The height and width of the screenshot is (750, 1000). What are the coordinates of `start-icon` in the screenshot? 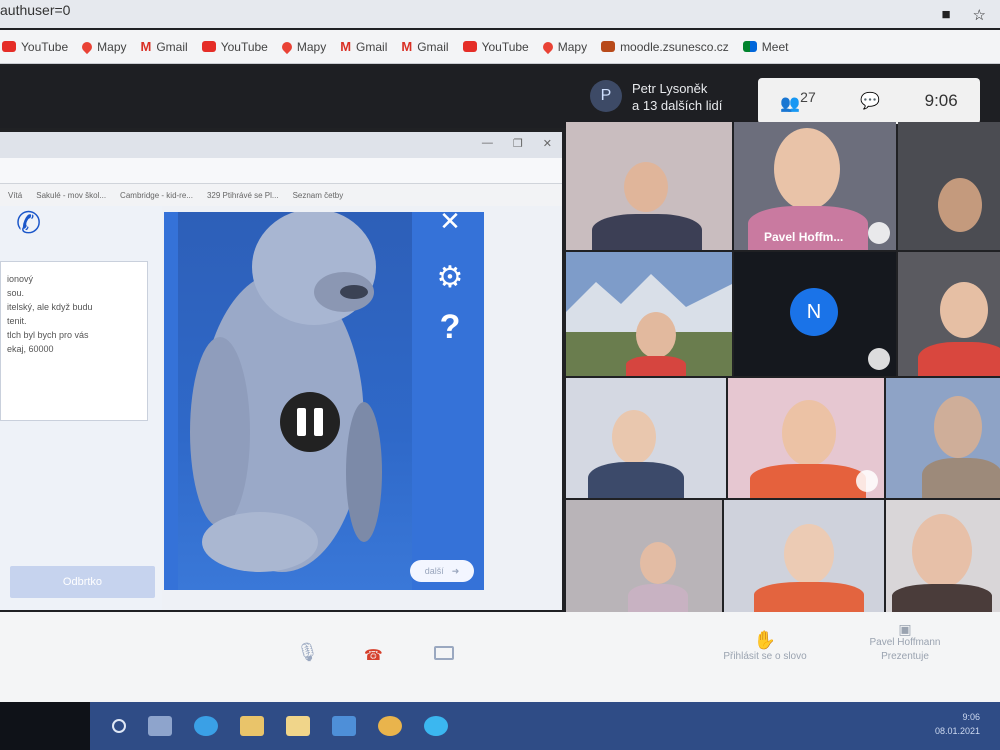 It's located at (119, 726).